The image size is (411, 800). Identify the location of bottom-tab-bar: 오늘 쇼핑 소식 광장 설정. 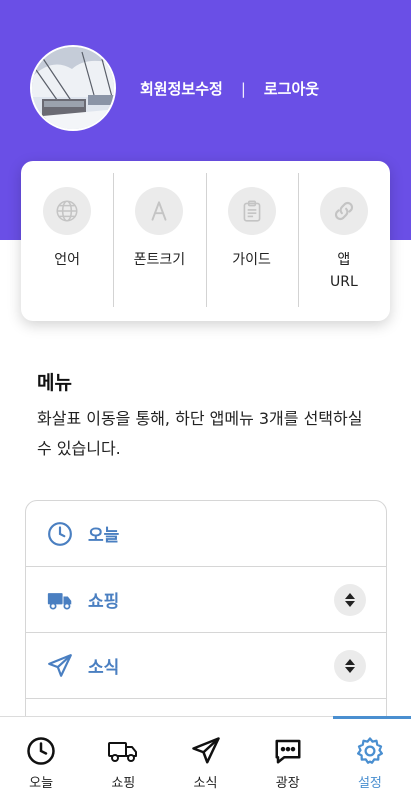
(205, 758).